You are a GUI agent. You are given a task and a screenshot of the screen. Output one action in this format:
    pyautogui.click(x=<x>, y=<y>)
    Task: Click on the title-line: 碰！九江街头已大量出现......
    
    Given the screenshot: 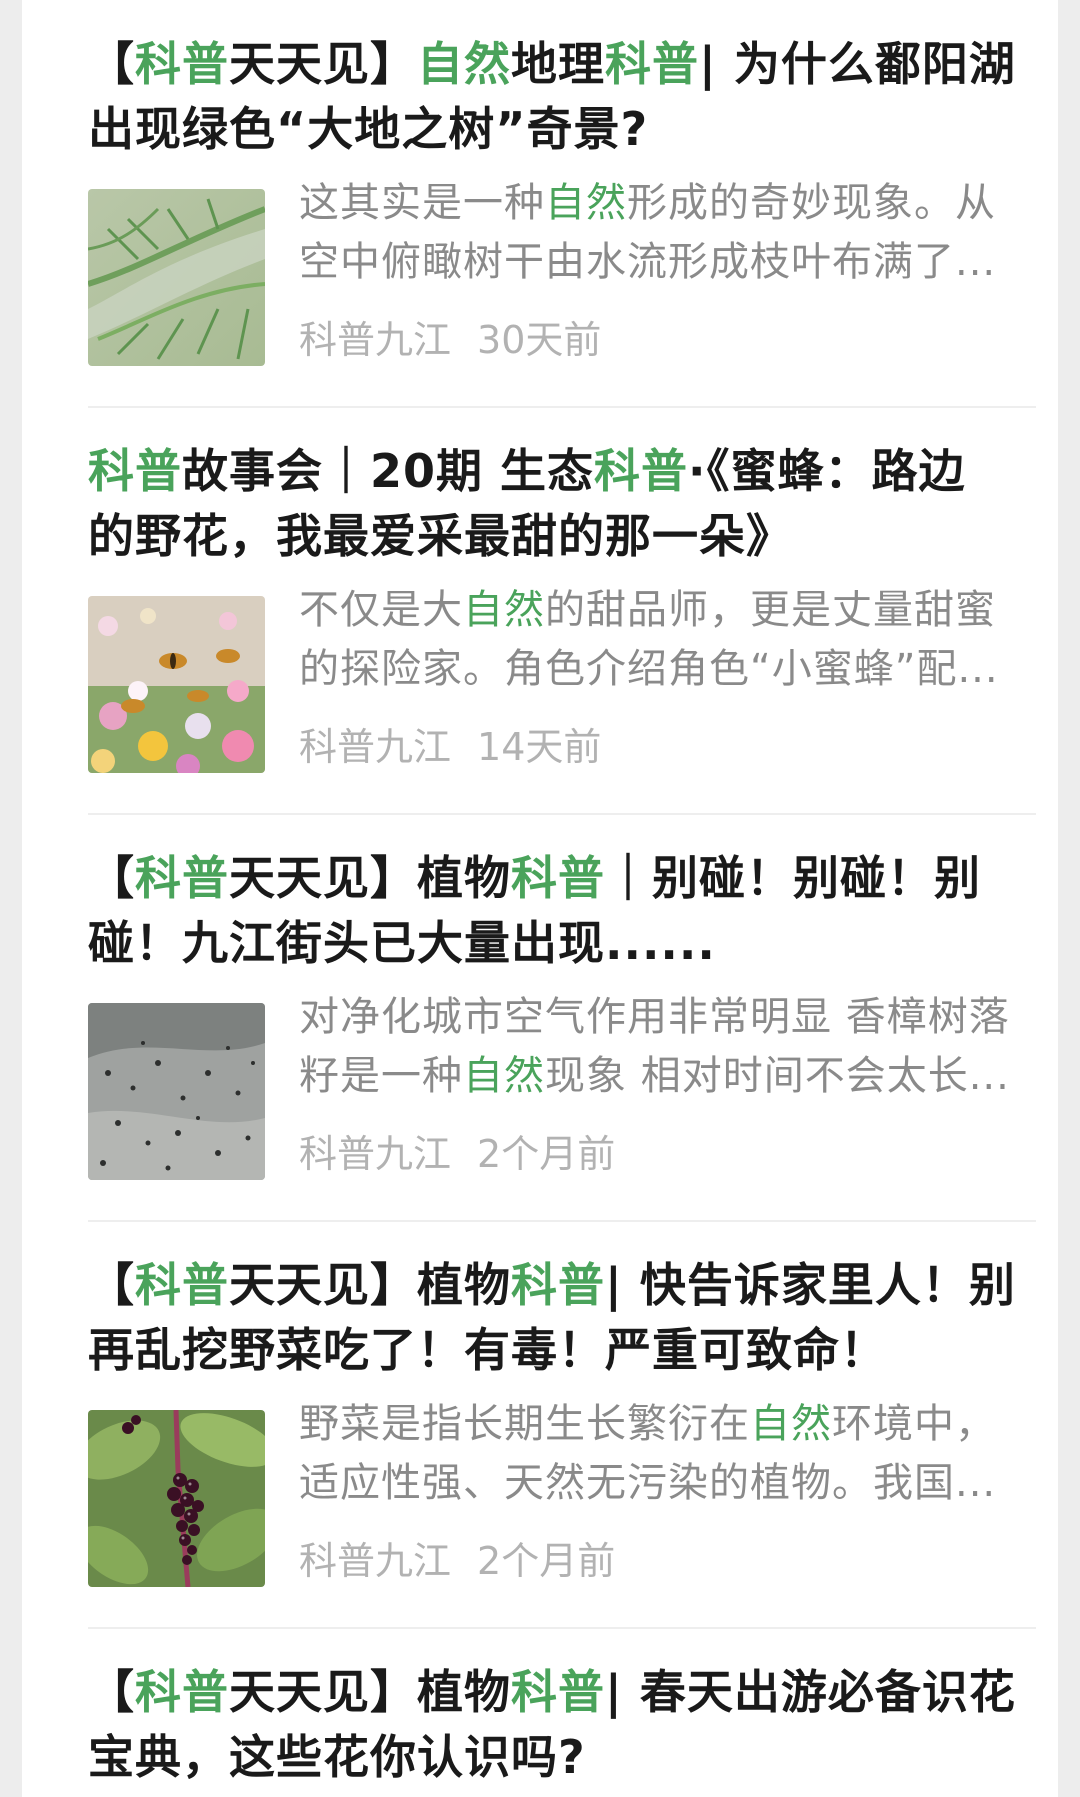 What is the action you would take?
    pyautogui.click(x=562, y=943)
    